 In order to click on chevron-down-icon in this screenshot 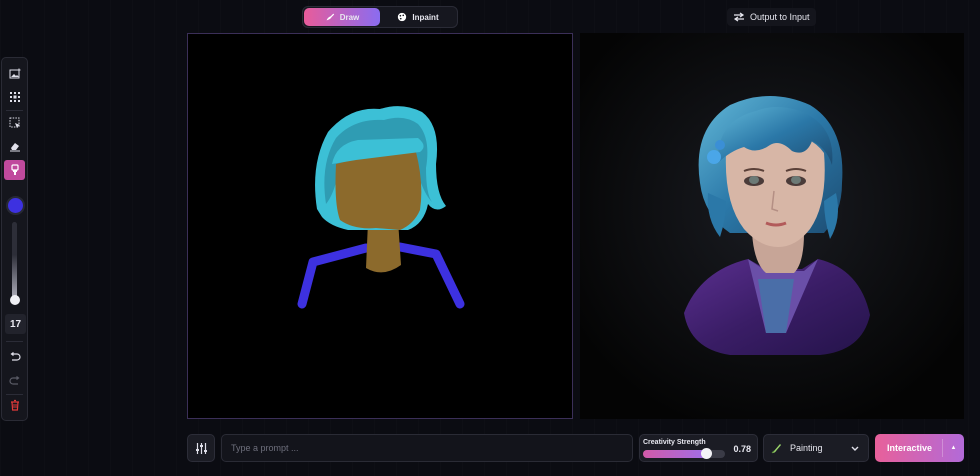, I will do `click(855, 448)`.